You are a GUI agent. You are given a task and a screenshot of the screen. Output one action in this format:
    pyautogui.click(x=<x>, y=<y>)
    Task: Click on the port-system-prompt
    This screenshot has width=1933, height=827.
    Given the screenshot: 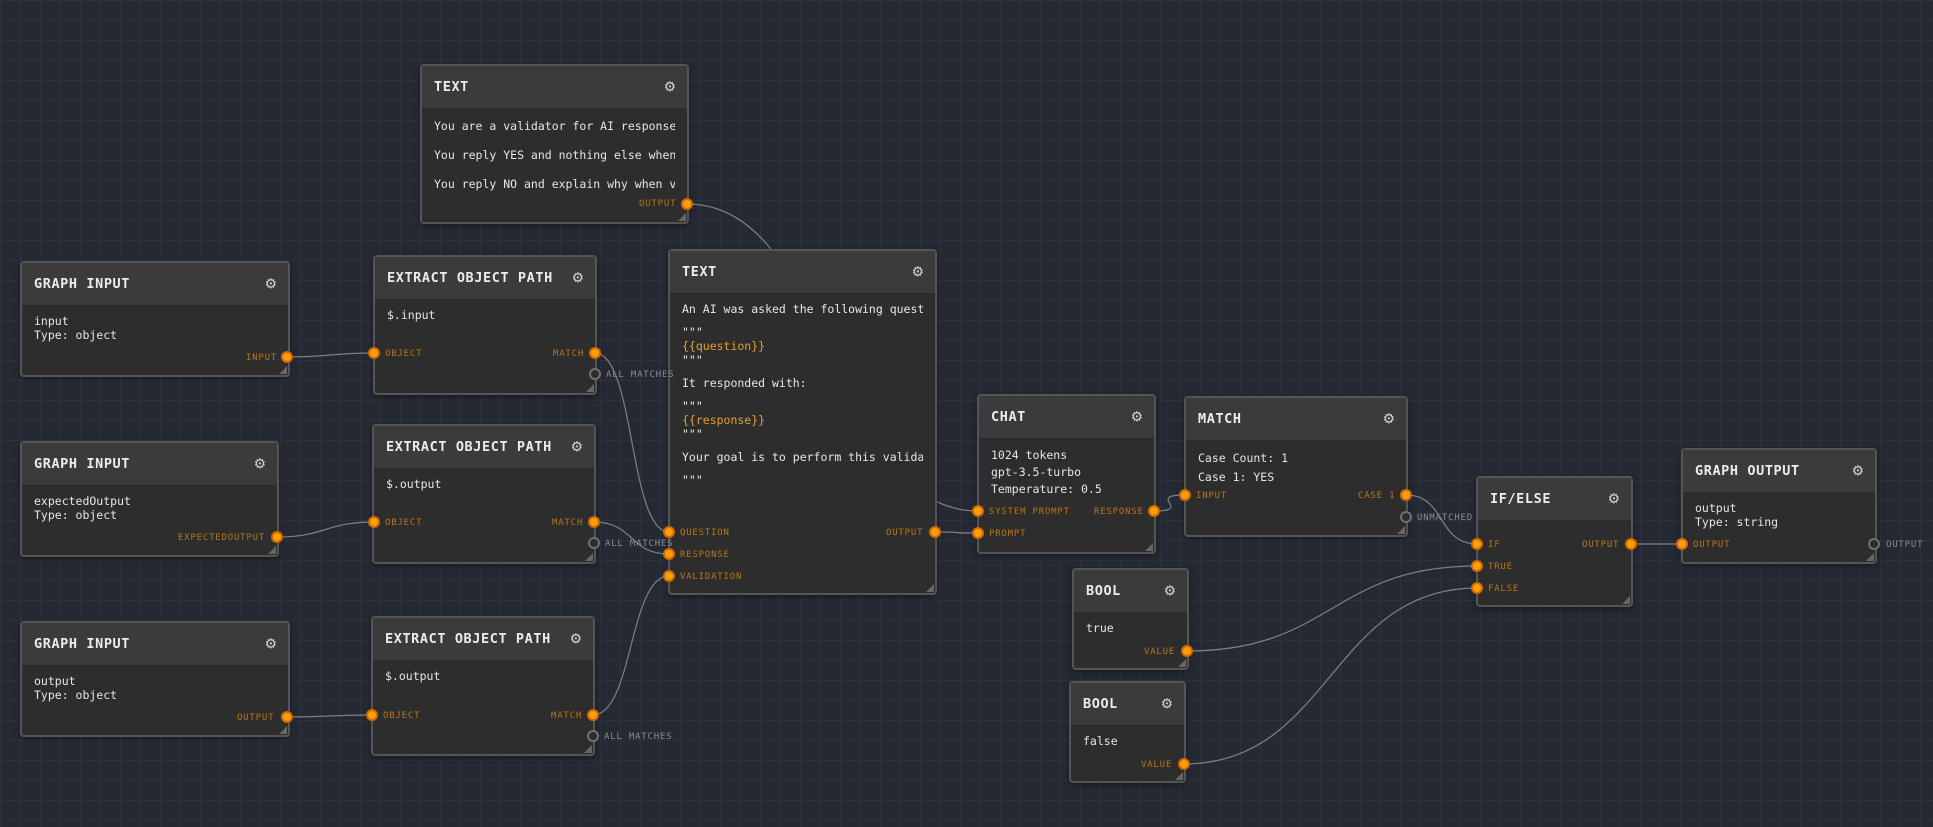 What is the action you would take?
    pyautogui.click(x=978, y=511)
    